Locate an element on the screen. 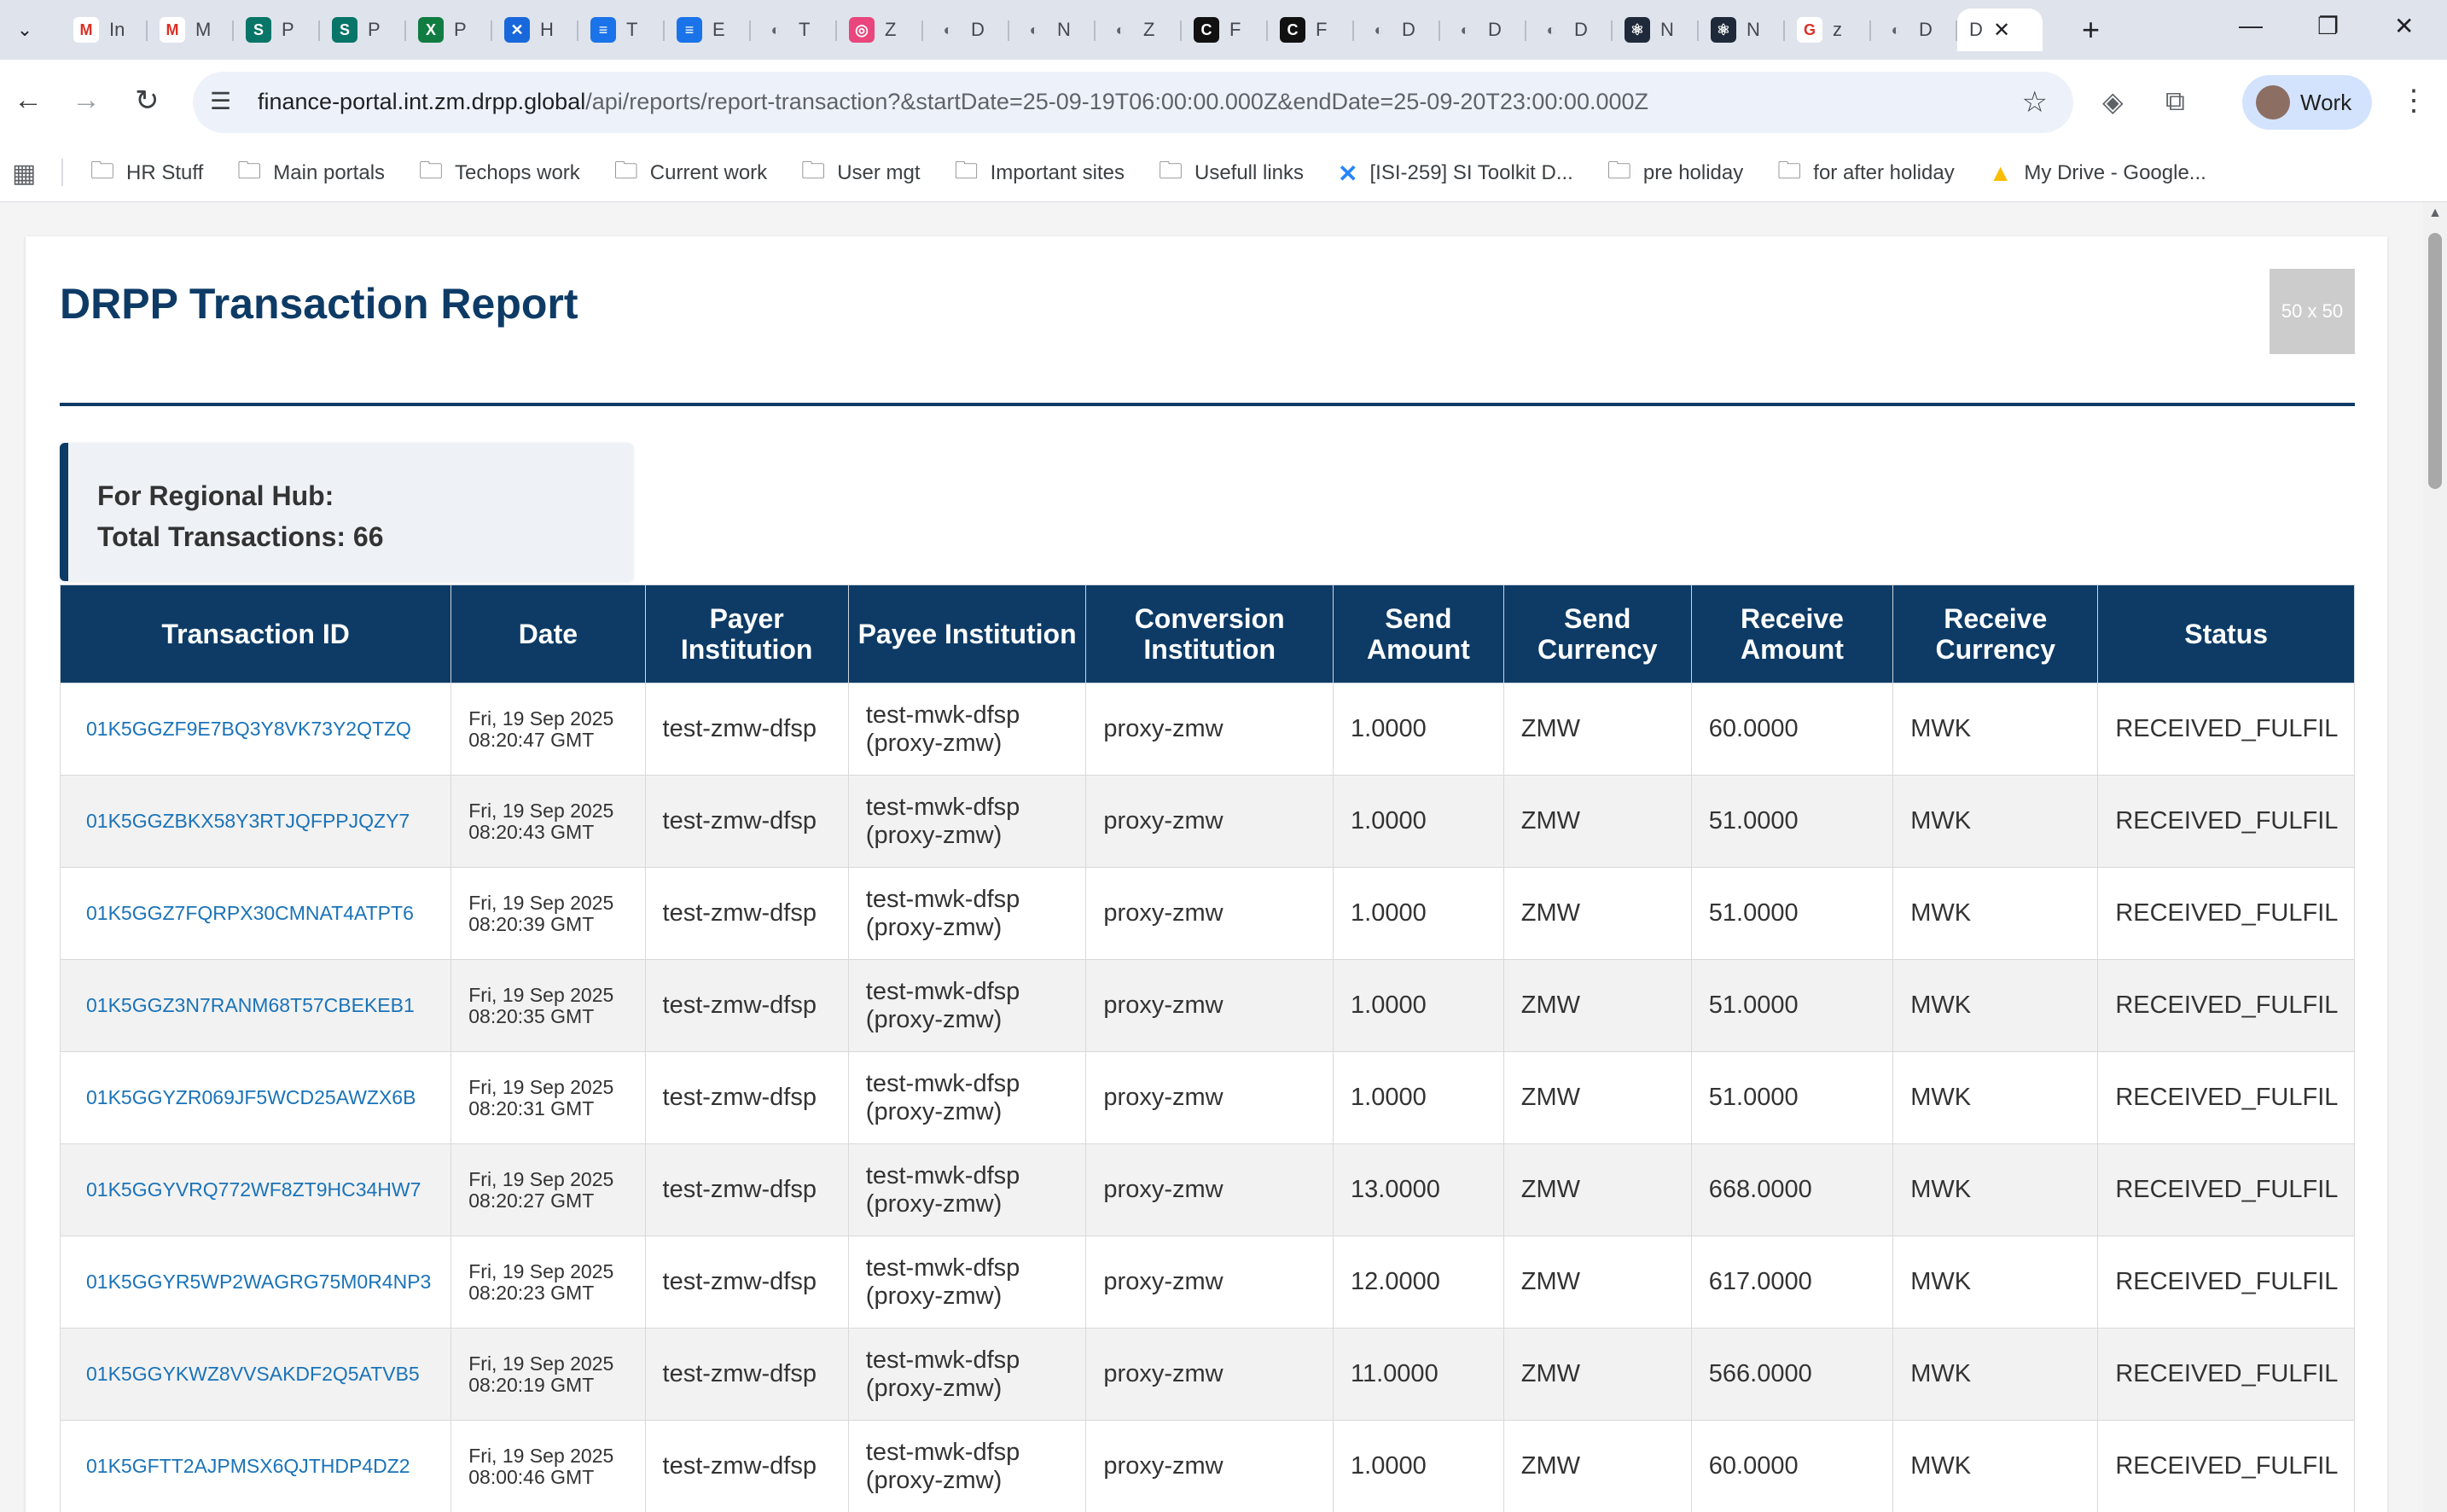  column-header: Date is located at coordinates (548, 633).